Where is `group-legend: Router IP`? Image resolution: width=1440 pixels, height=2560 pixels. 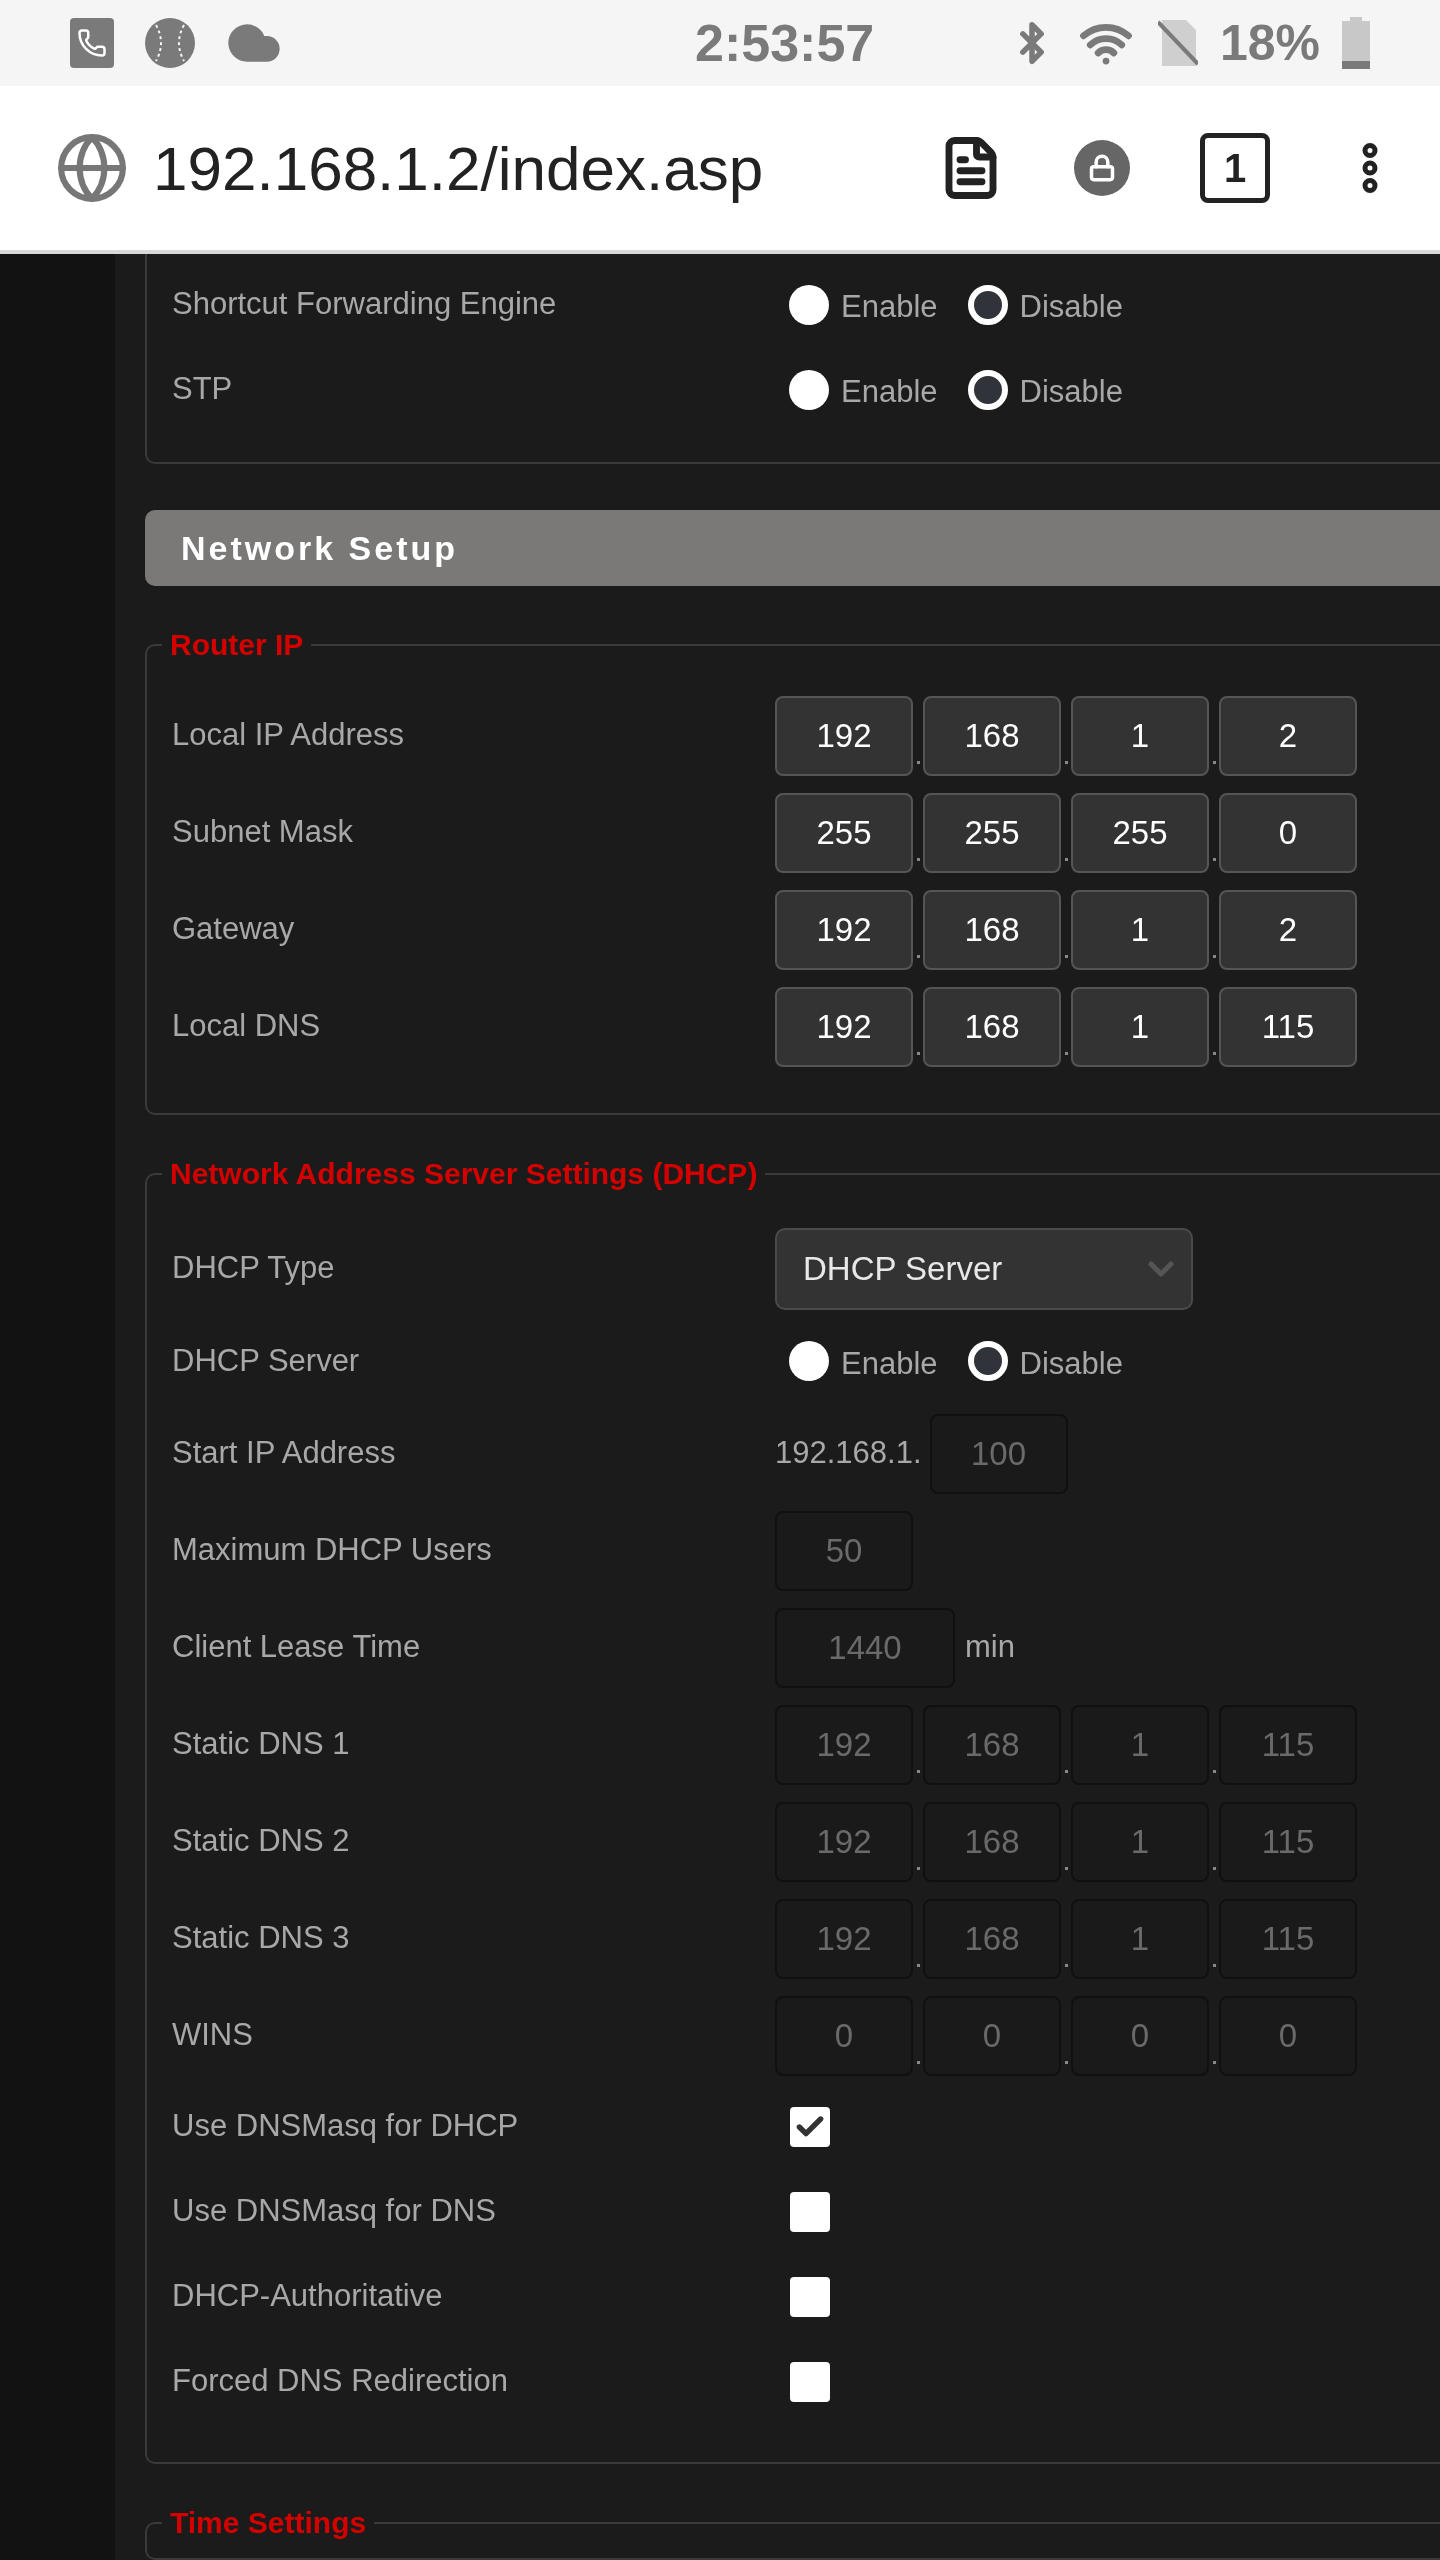
group-legend: Router IP is located at coordinates (237, 644).